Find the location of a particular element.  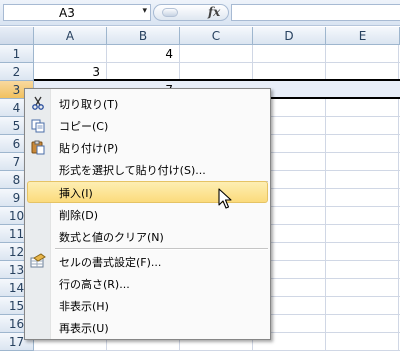

row-header-1: 1 is located at coordinates (17, 54).